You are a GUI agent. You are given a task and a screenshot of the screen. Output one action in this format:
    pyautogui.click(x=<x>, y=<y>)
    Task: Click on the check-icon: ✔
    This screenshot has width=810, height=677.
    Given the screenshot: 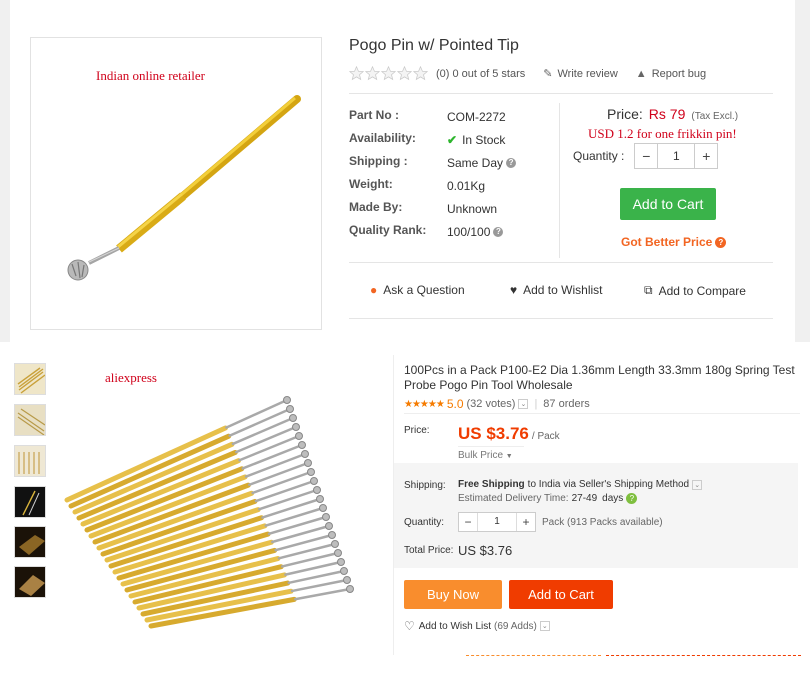 What is the action you would take?
    pyautogui.click(x=452, y=140)
    